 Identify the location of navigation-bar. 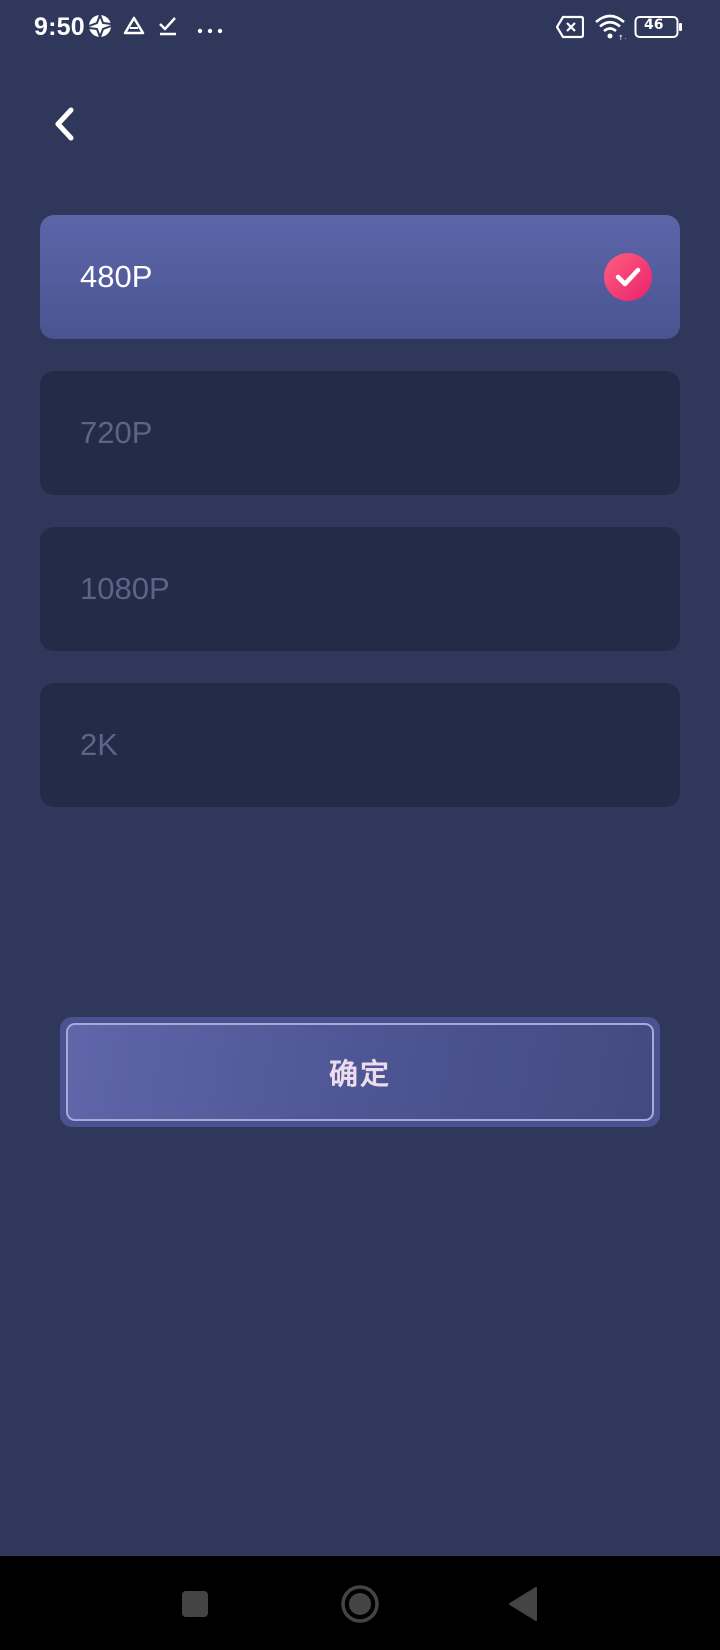
(360, 1603).